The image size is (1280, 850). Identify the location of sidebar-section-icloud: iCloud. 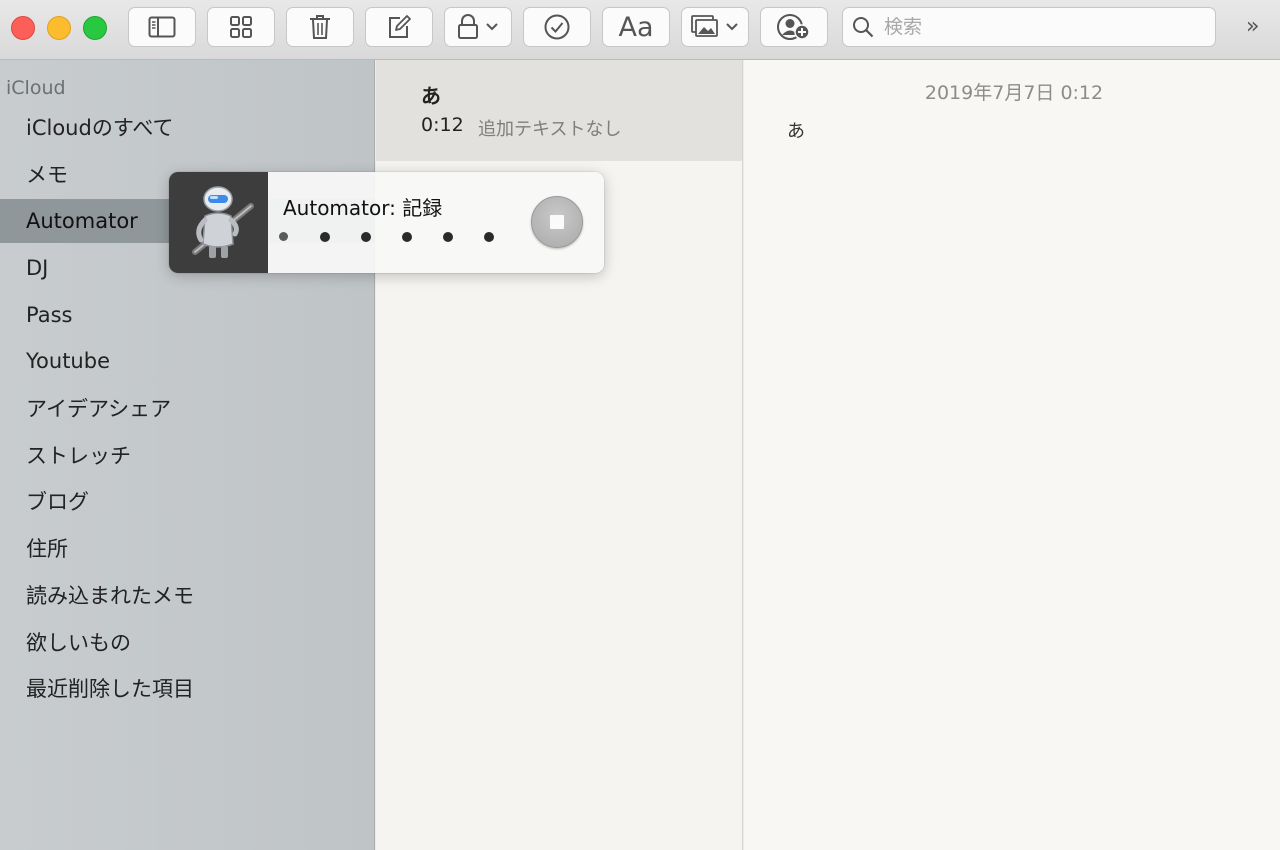
(36, 88).